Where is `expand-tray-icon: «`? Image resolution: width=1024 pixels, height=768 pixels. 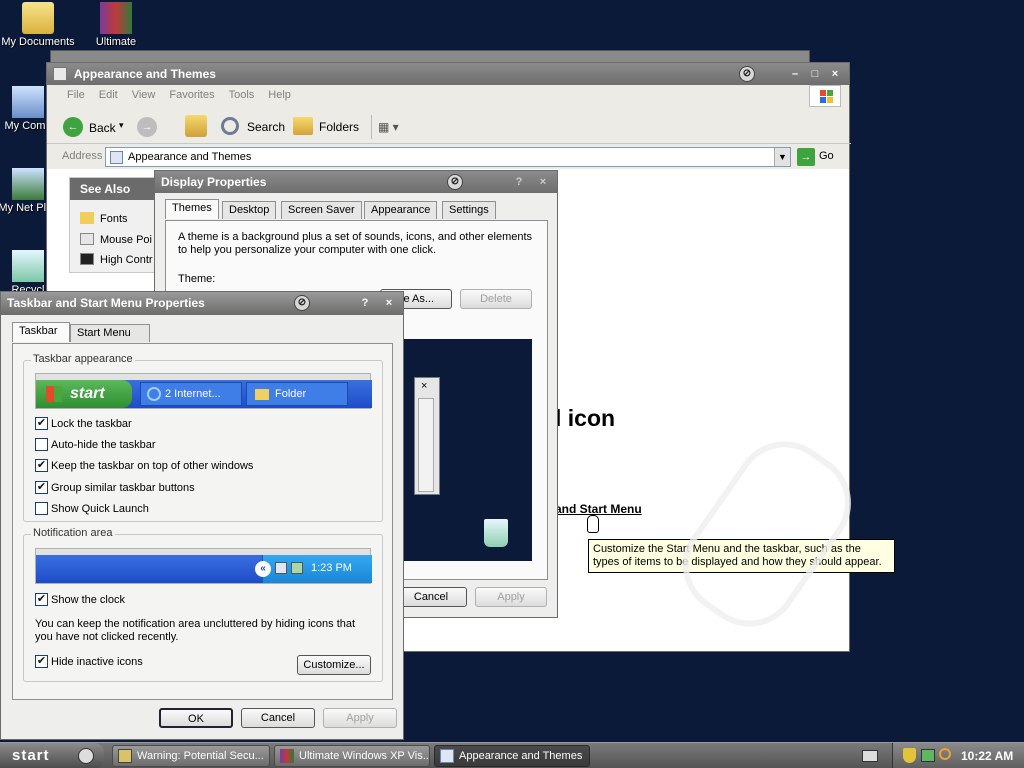 expand-tray-icon: « is located at coordinates (263, 569).